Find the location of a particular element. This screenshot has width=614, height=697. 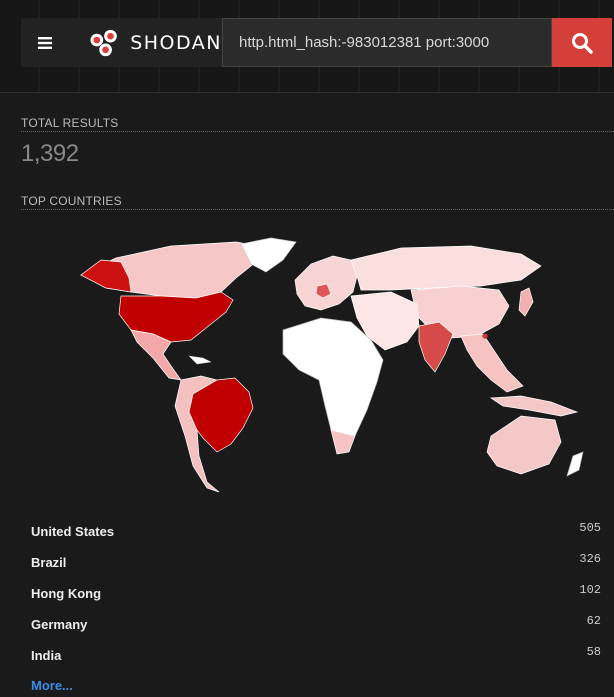

total-results-value: 1,392 is located at coordinates (50, 153).